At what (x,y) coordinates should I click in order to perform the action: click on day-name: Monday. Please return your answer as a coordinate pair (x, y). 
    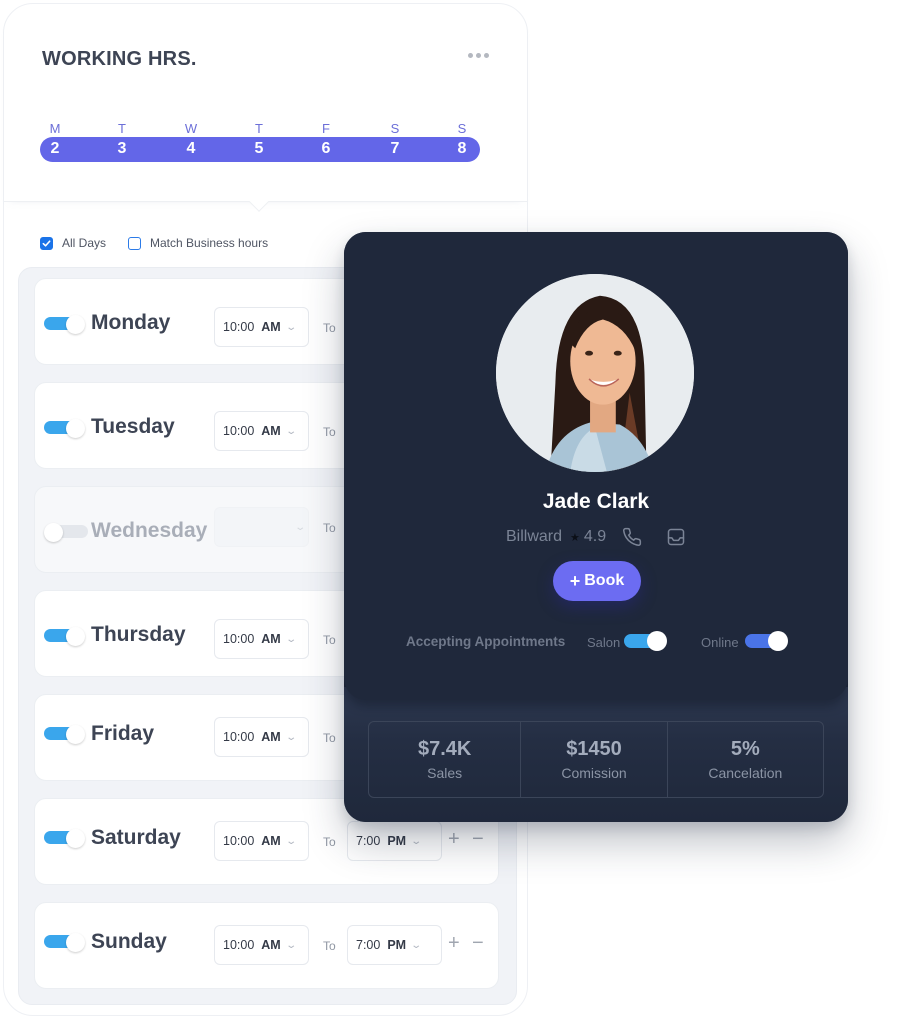
    Looking at the image, I should click on (131, 322).